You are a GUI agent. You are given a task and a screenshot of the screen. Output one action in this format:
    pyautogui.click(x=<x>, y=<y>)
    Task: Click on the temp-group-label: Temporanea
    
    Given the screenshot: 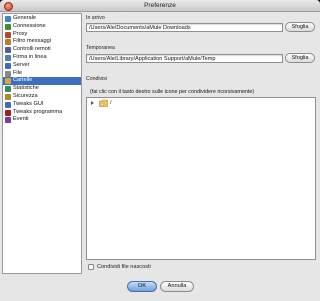 What is the action you would take?
    pyautogui.click(x=100, y=48)
    